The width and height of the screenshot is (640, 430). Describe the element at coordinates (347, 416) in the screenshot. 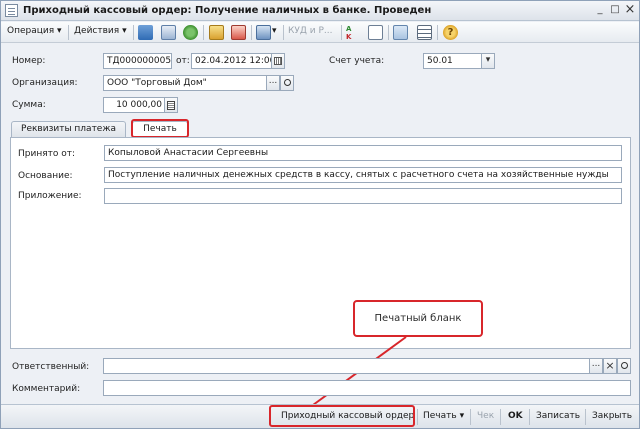

I see `pko-print-button: Приходный кассовый ордер` at that location.